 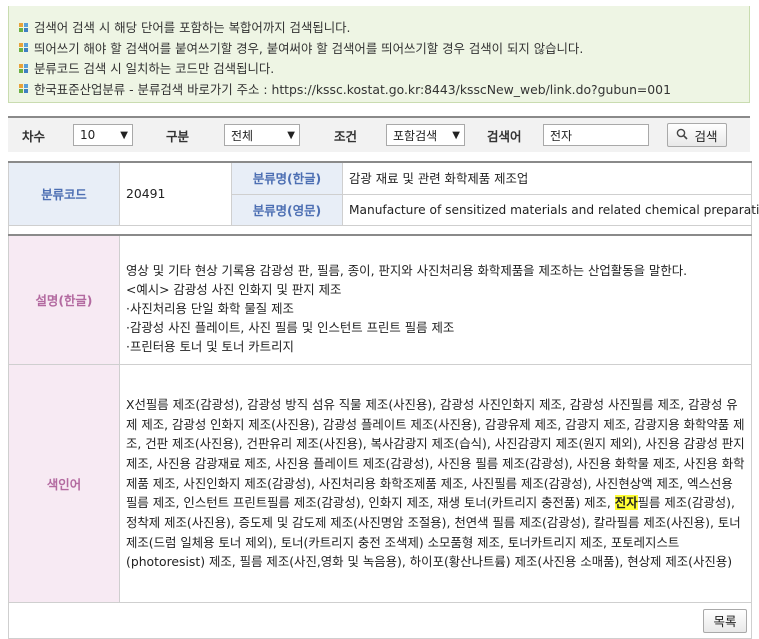 What do you see at coordinates (384, 27) in the screenshot?
I see `notice-line: 검색어 검색 시 해당 단어를 포함하는 복합어까지 검색됩니다.` at bounding box center [384, 27].